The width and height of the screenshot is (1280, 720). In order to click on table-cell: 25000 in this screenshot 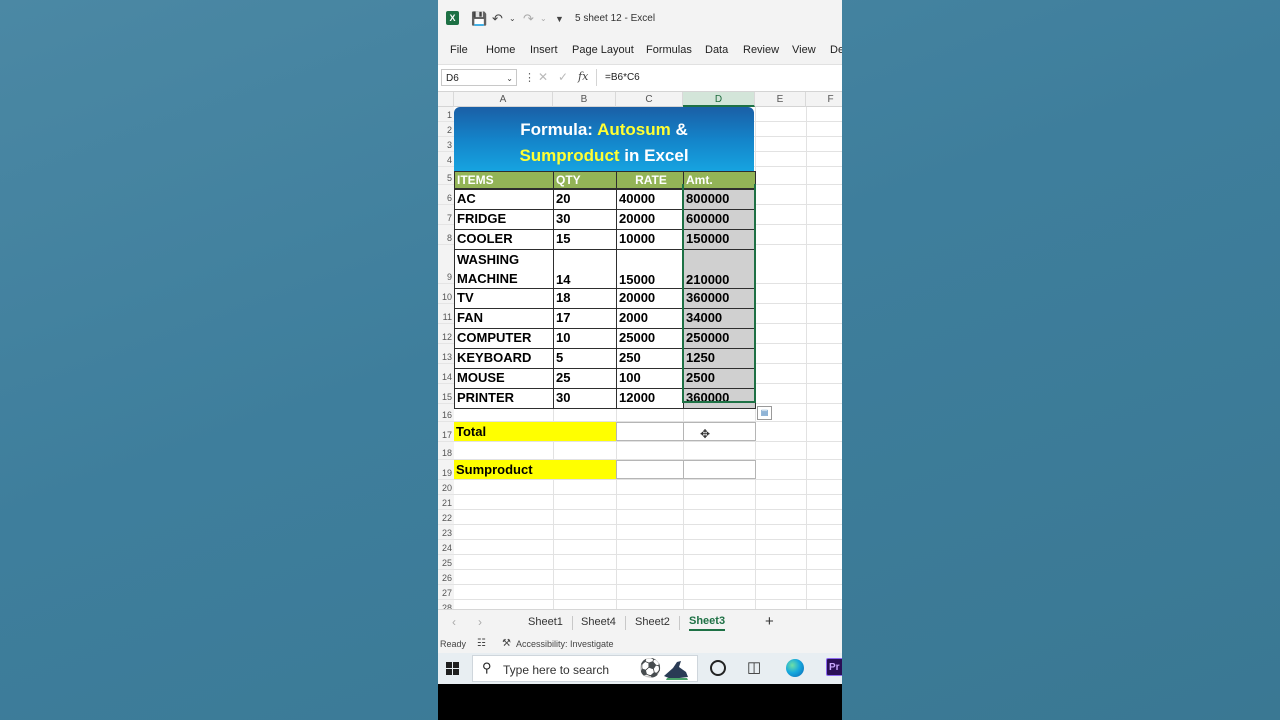, I will do `click(650, 338)`.